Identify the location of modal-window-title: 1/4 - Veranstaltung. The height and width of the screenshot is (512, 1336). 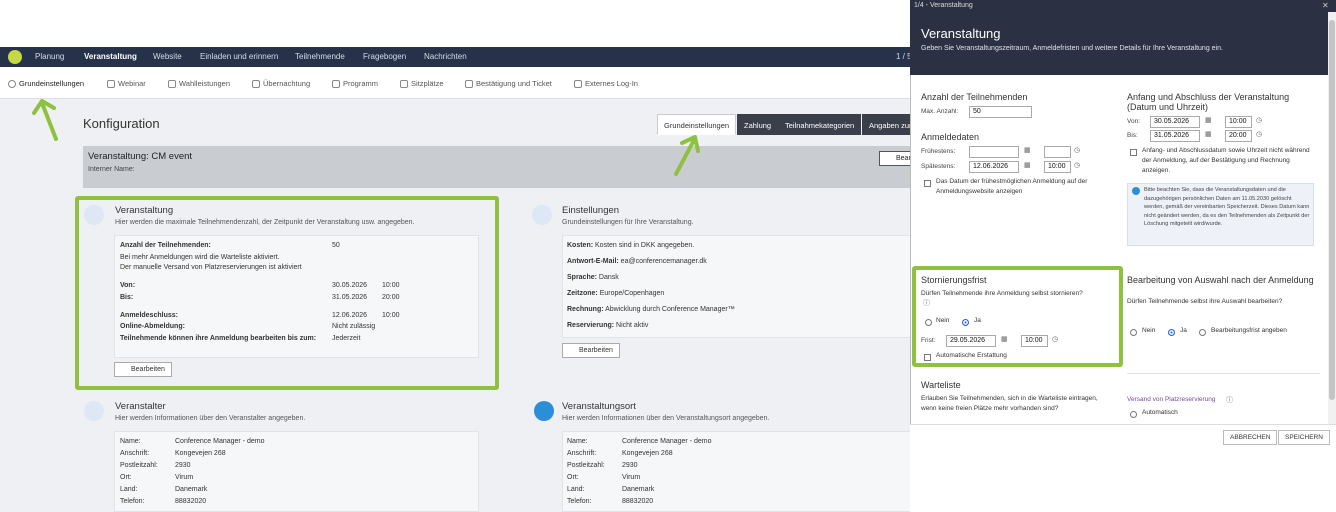
(1123, 6).